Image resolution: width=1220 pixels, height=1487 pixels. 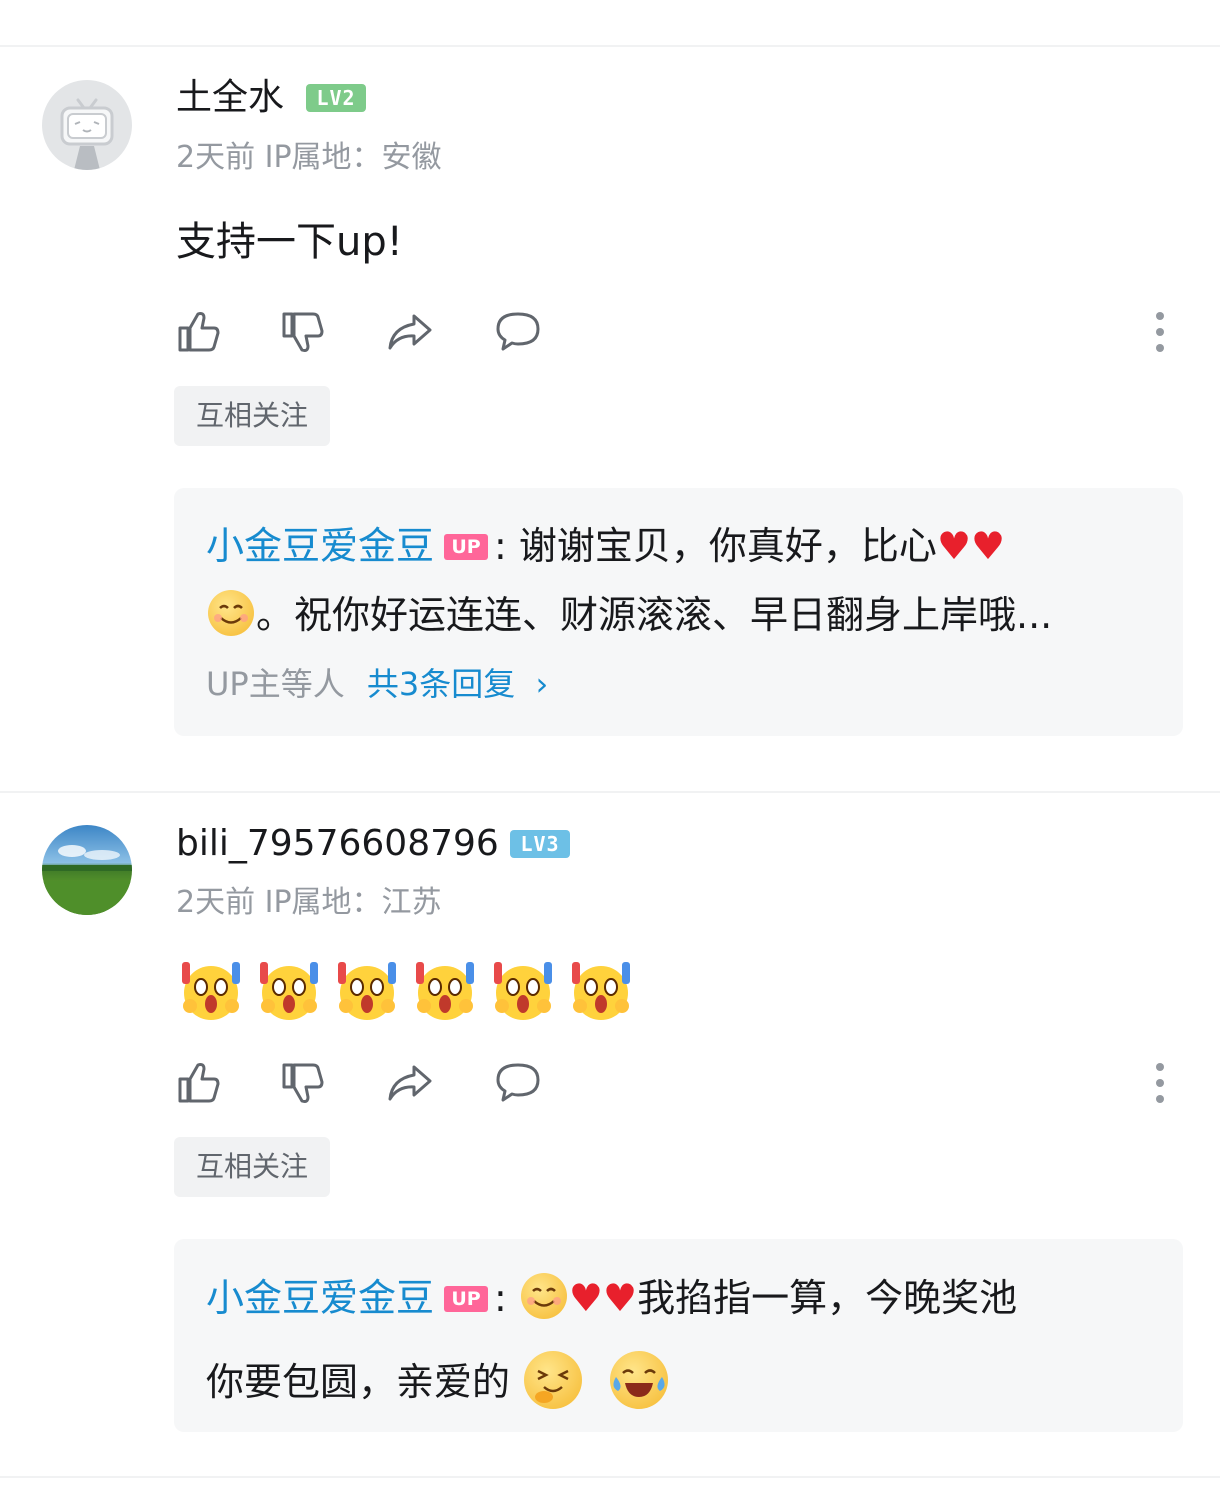 What do you see at coordinates (441, 684) in the screenshot?
I see `view-replies-link: 共3条回复` at bounding box center [441, 684].